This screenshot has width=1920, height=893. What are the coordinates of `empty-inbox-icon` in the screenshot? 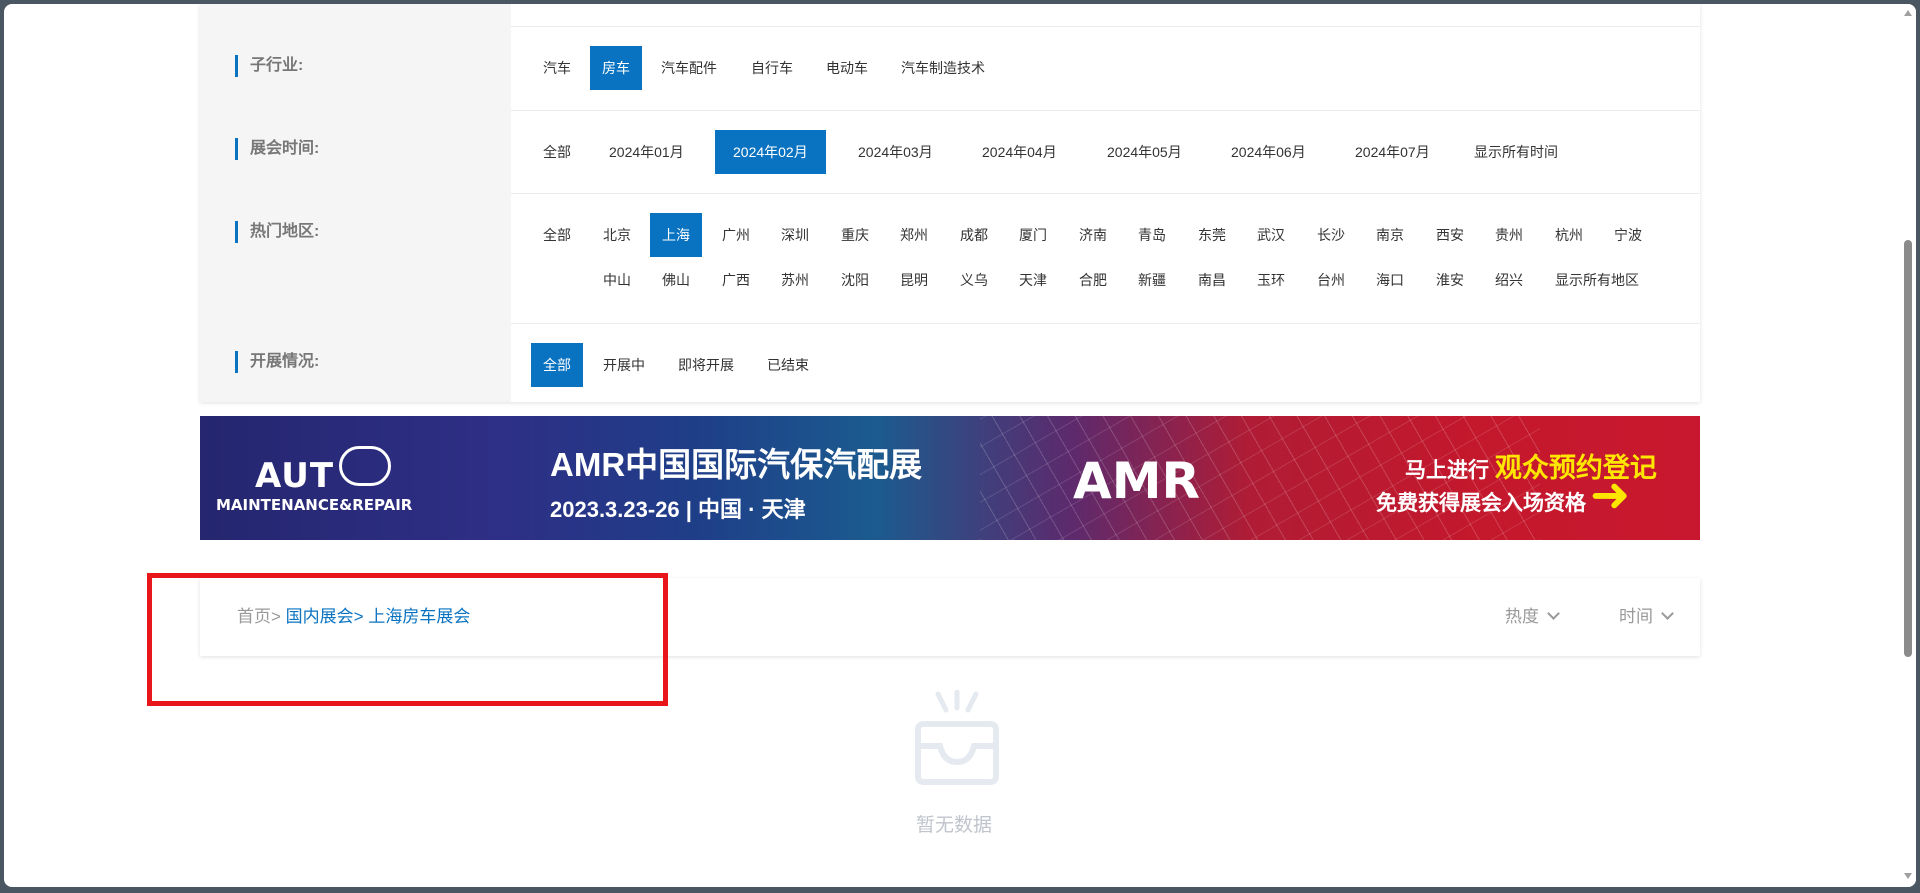 It's located at (957, 737).